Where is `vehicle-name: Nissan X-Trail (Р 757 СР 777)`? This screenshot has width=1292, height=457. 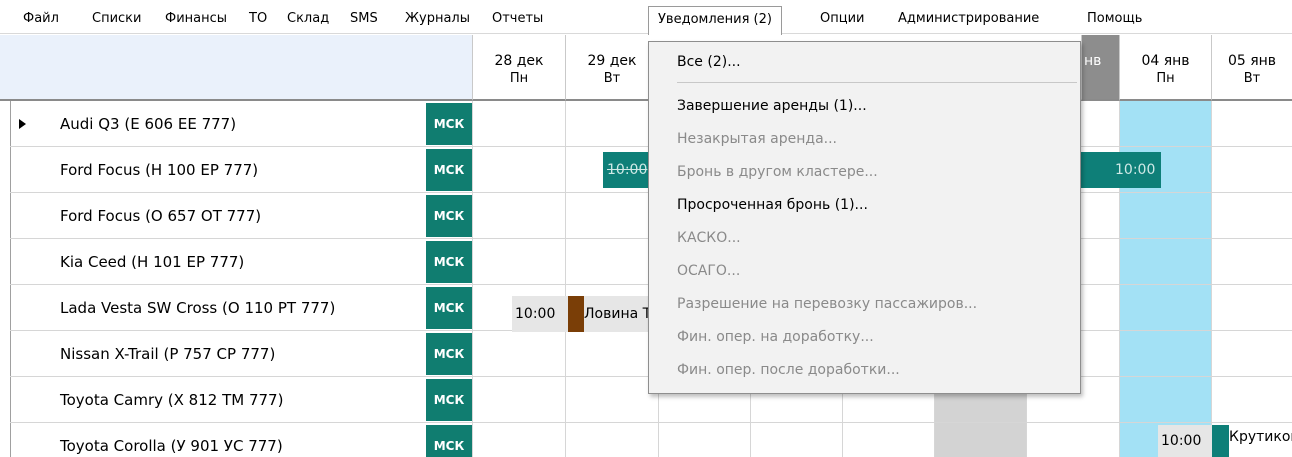 vehicle-name: Nissan X-Trail (Р 757 СР 777) is located at coordinates (168, 354).